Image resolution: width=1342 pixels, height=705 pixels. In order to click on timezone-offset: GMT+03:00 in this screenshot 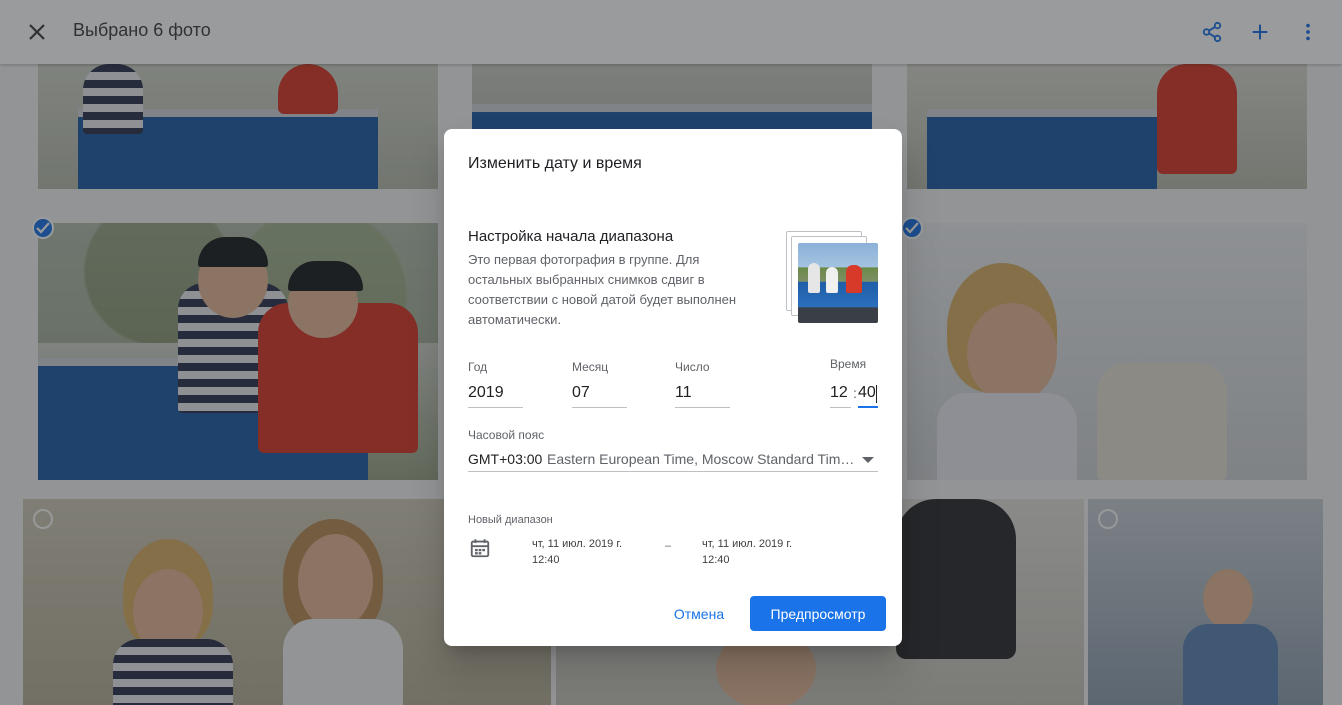, I will do `click(505, 459)`.